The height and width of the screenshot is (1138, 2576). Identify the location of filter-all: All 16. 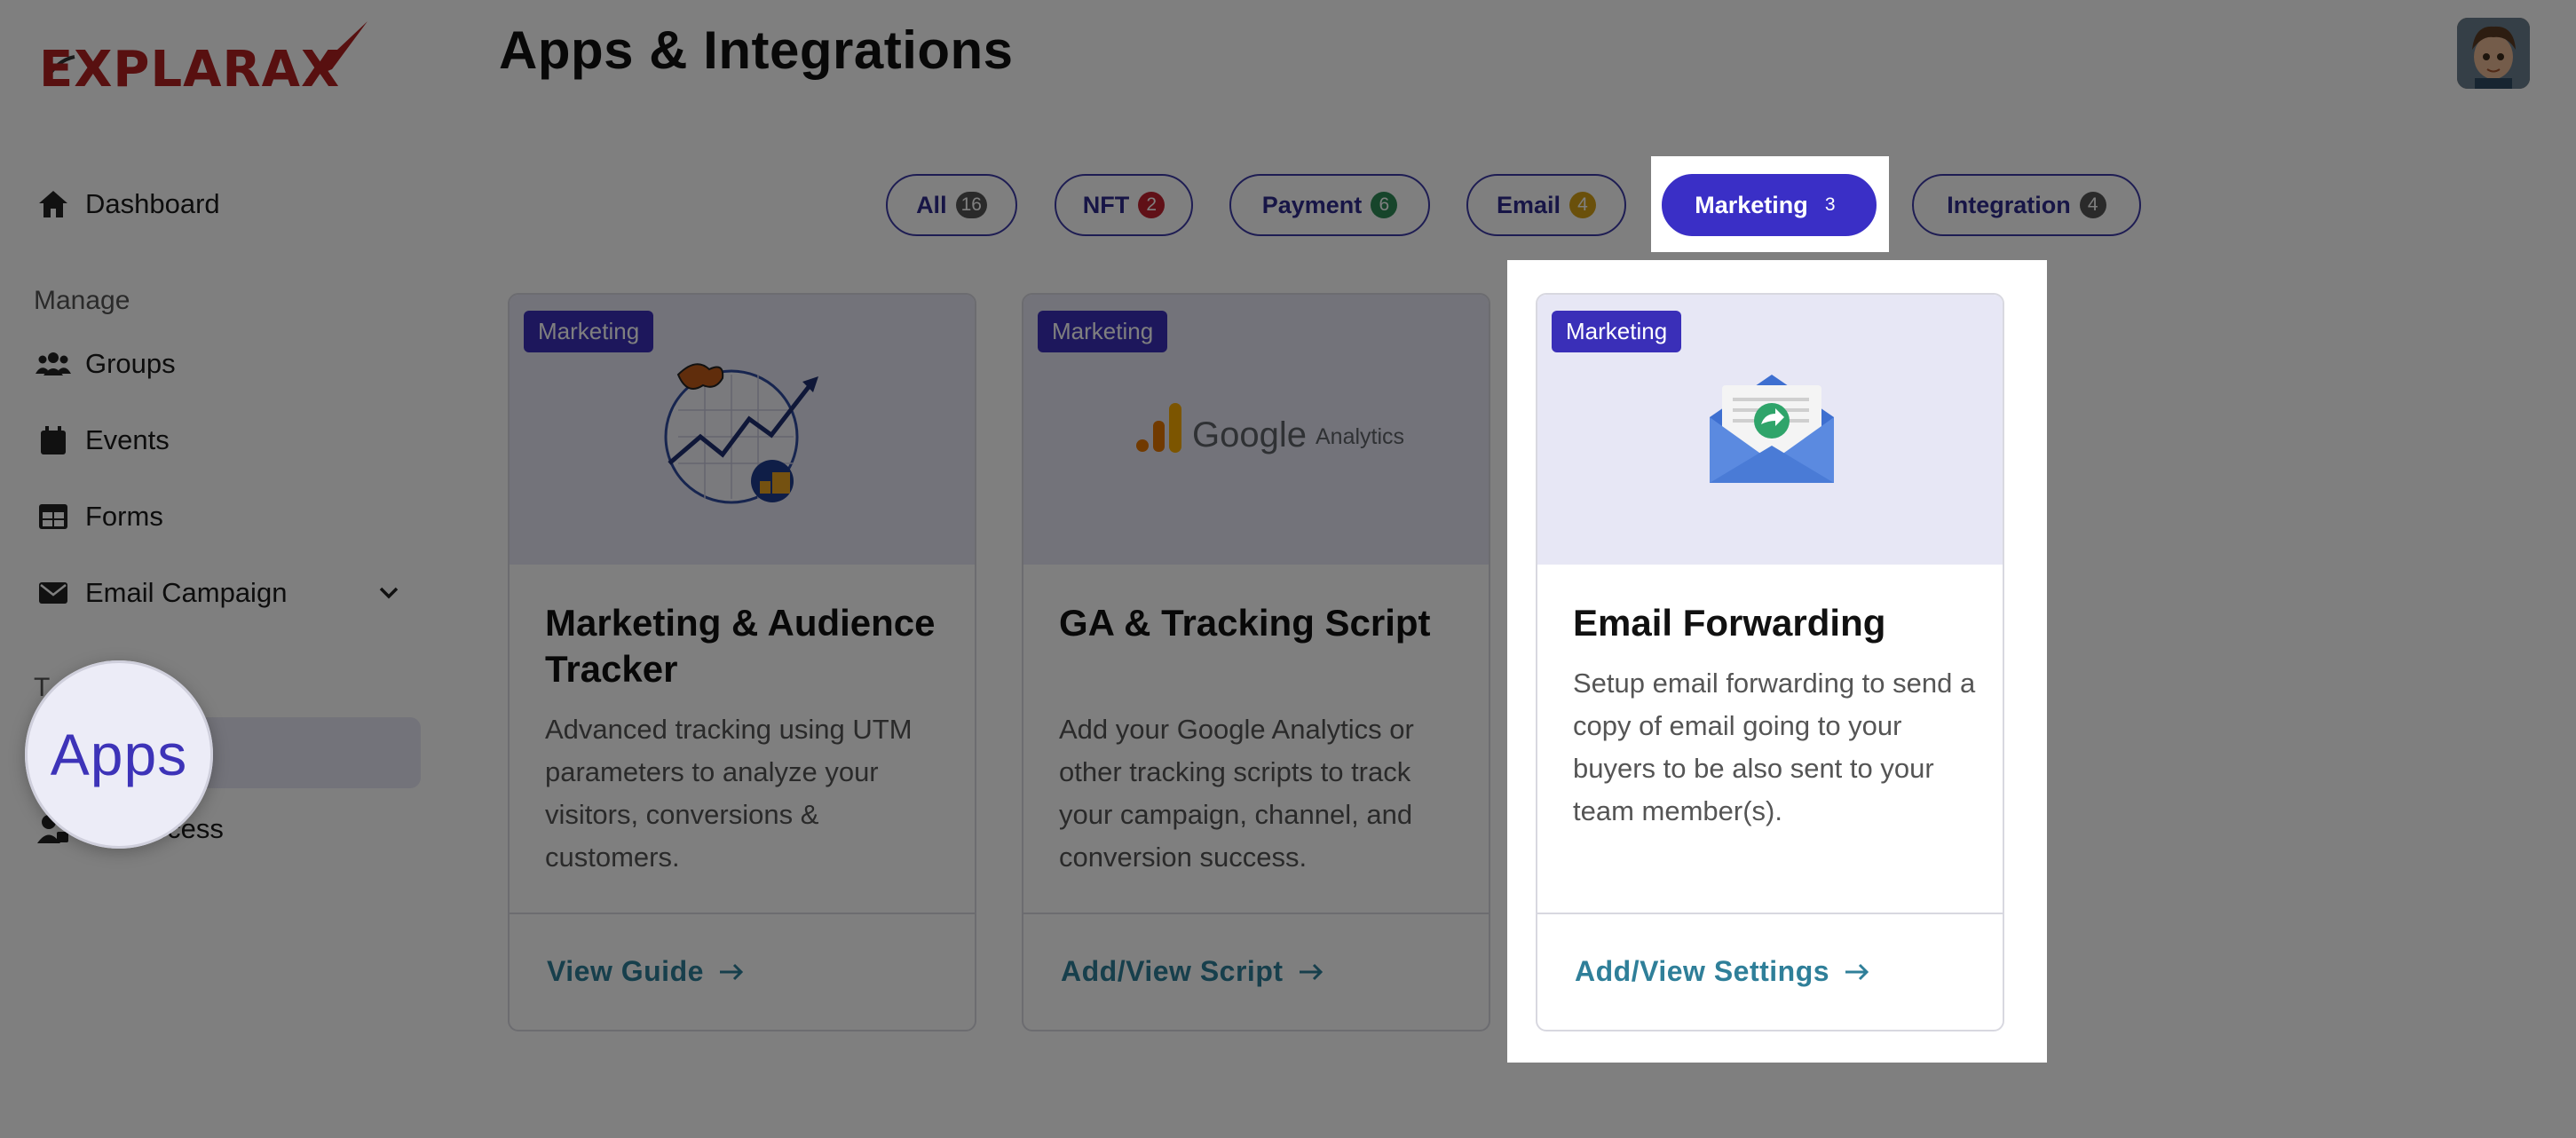
(951, 205).